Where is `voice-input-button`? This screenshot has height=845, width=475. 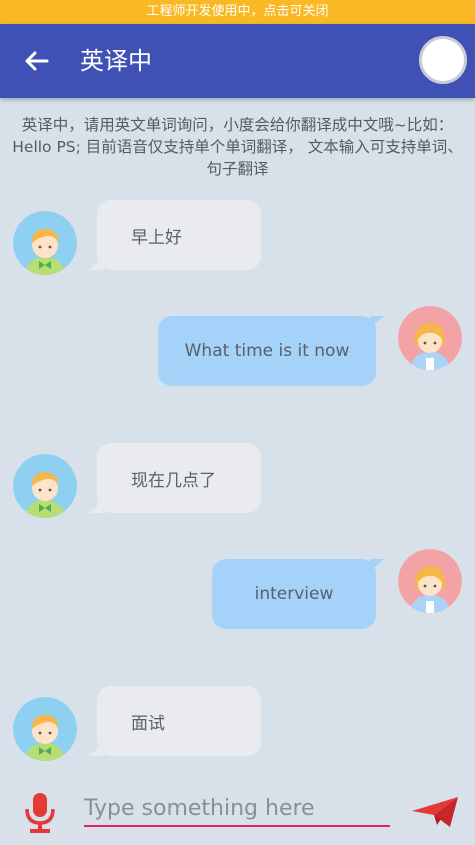
voice-input-button is located at coordinates (40, 813).